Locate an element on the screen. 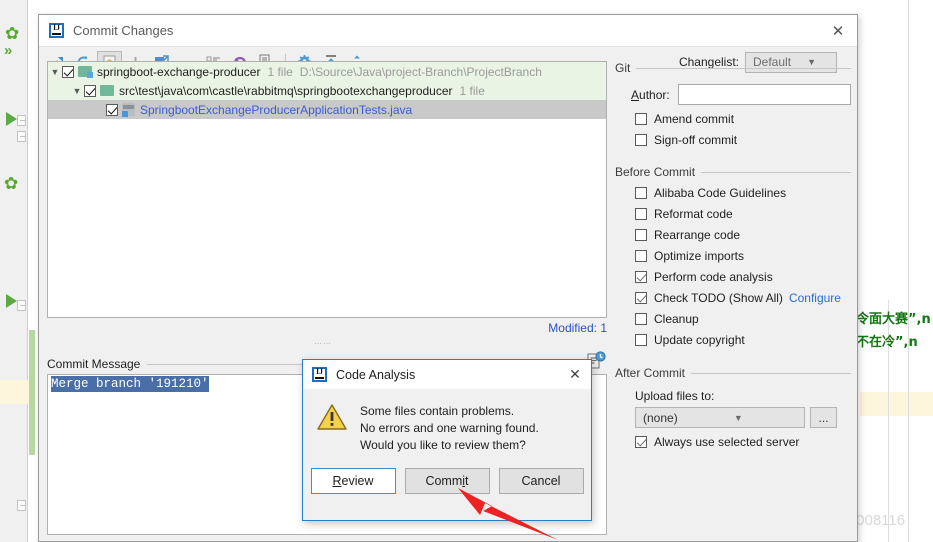  dialog-title-bar: Code Analysis ✕ is located at coordinates (447, 374).